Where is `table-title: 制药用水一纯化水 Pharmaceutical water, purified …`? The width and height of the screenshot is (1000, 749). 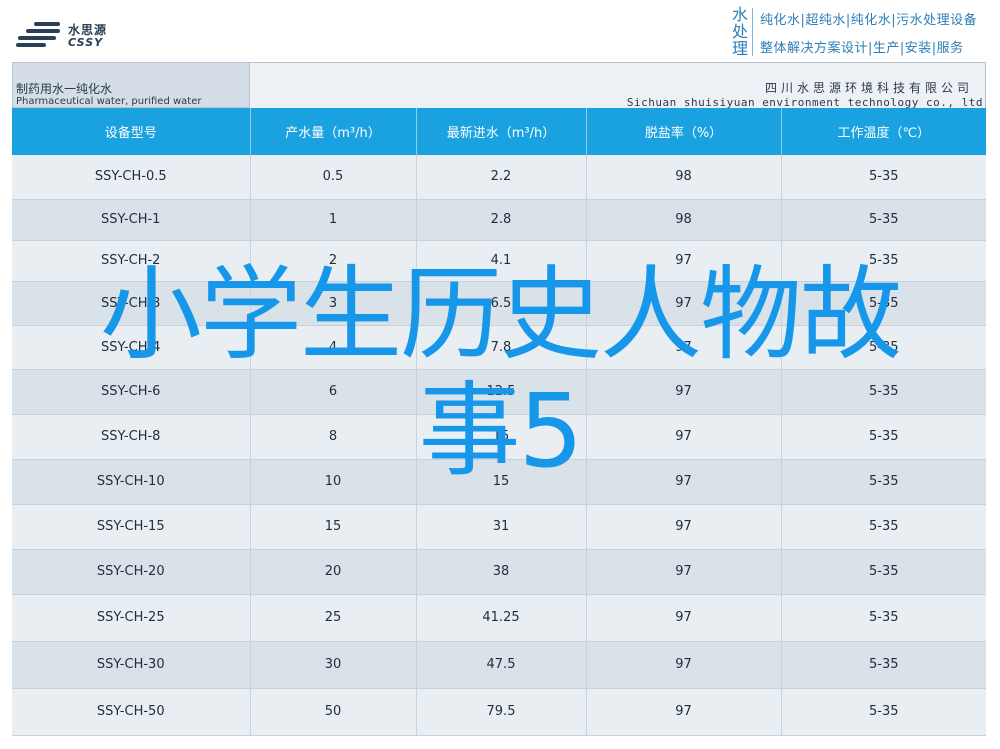
table-title: 制药用水一纯化水 Pharmaceutical water, purified … is located at coordinates (131, 85).